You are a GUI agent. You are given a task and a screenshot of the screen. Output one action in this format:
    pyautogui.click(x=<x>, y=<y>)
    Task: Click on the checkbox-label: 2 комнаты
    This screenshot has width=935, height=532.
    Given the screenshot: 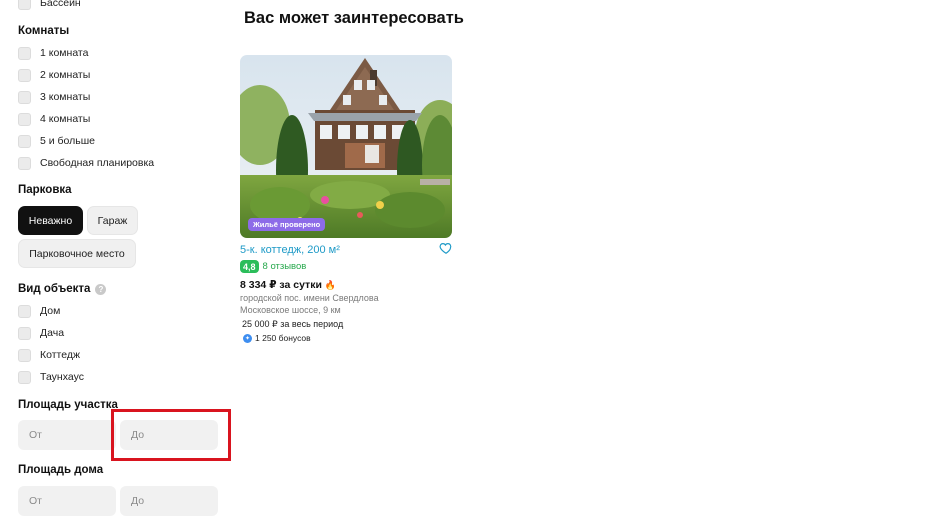 What is the action you would take?
    pyautogui.click(x=65, y=75)
    